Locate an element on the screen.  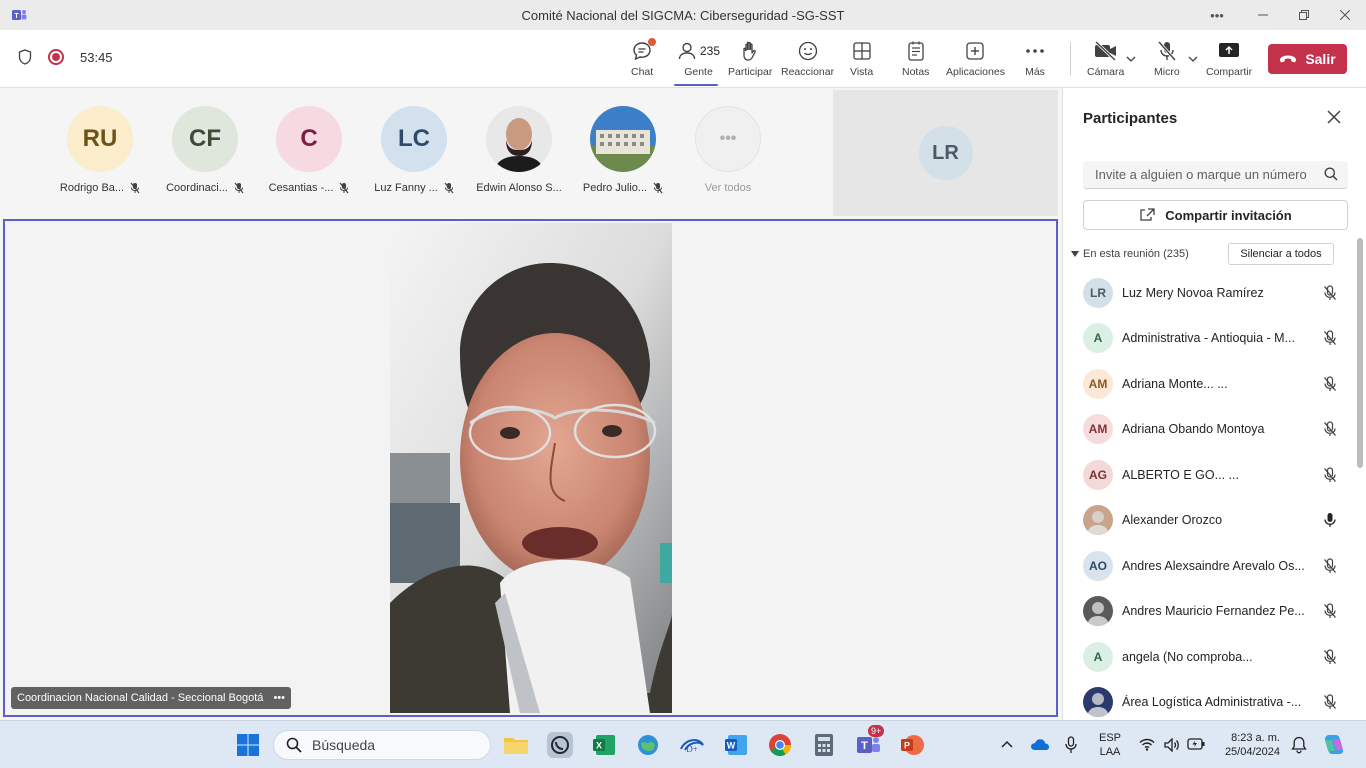
mute-all-button: Silenciar a todos is located at coordinates (1281, 254).